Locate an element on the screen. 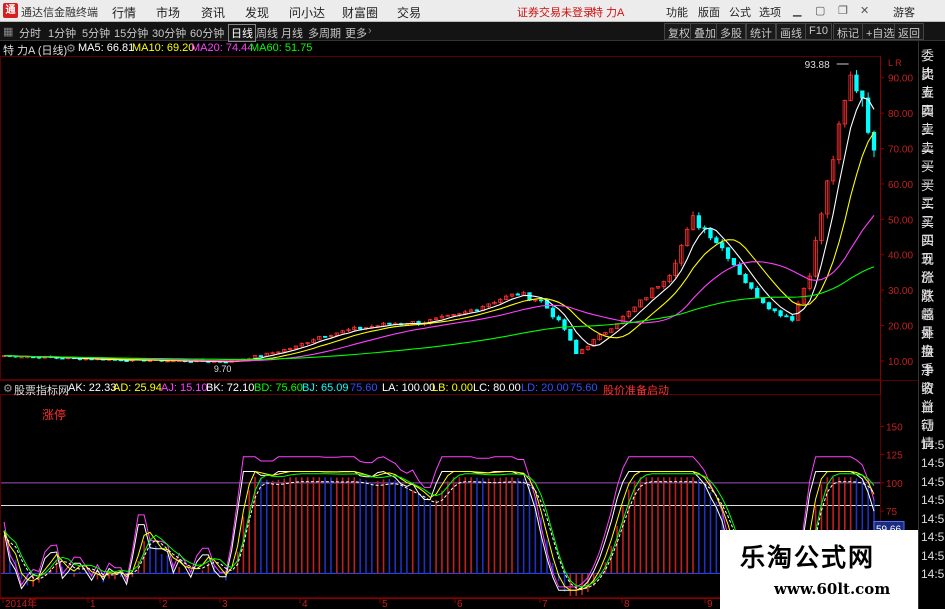 The height and width of the screenshot is (609, 945). x-tick-label: 7 is located at coordinates (545, 604).